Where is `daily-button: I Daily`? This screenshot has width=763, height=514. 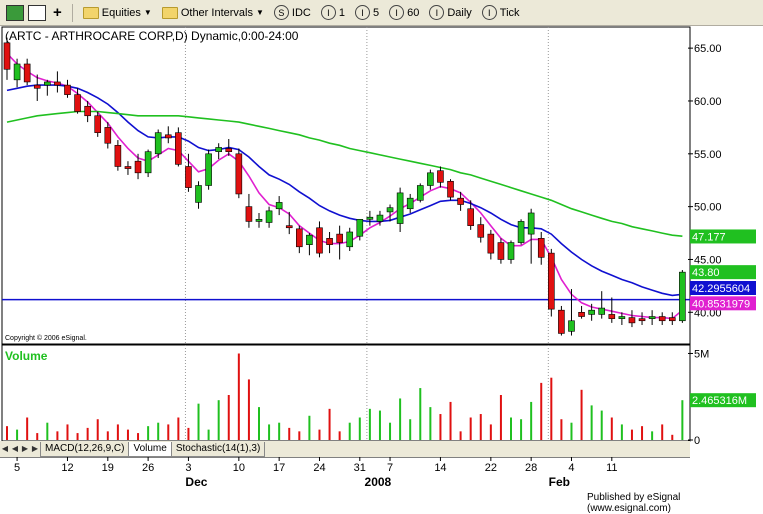
daily-button: I Daily is located at coordinates (450, 13).